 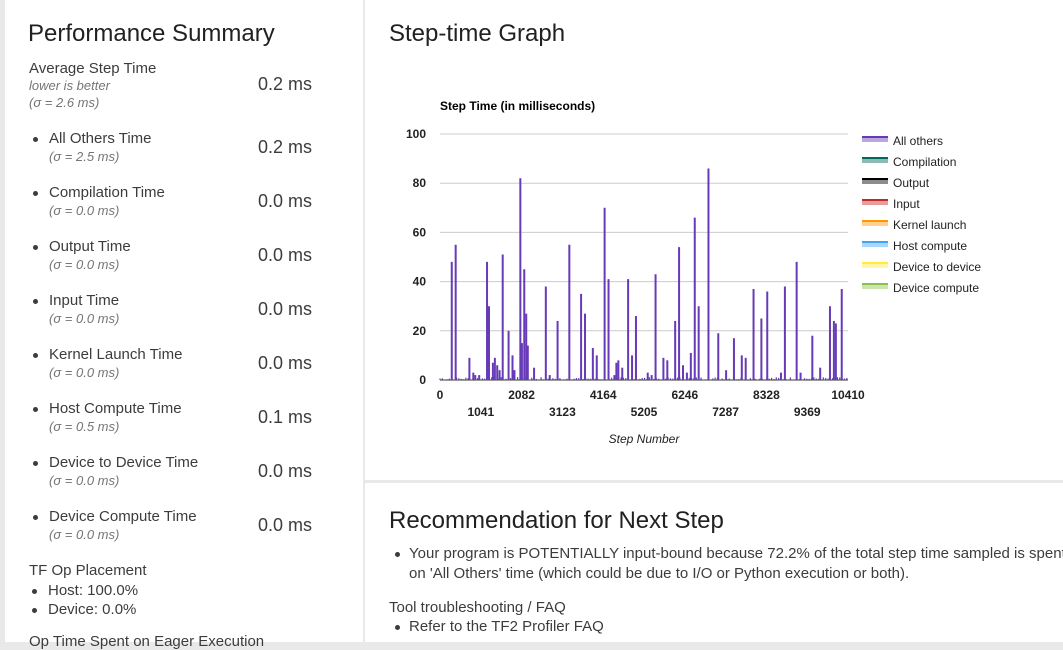 I want to click on breakdown-sigma: (σ = 0.5 ms), so click(x=84, y=426).